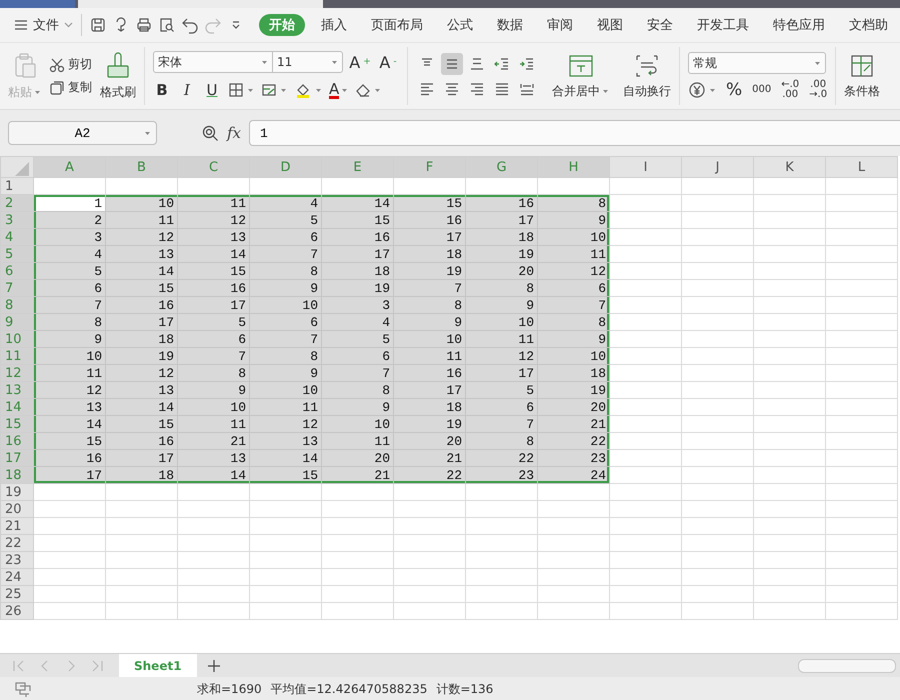  What do you see at coordinates (790, 167) in the screenshot?
I see `column-header: K` at bounding box center [790, 167].